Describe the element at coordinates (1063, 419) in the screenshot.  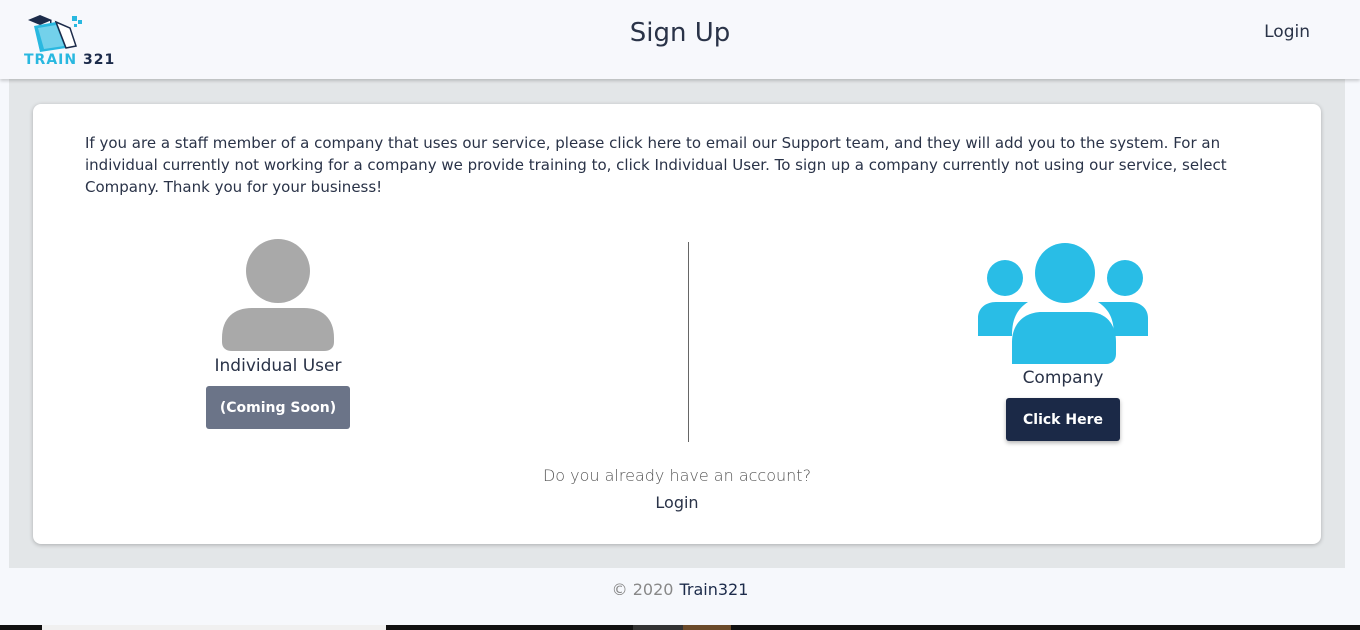
I see `company-click-here-button: Click Here` at that location.